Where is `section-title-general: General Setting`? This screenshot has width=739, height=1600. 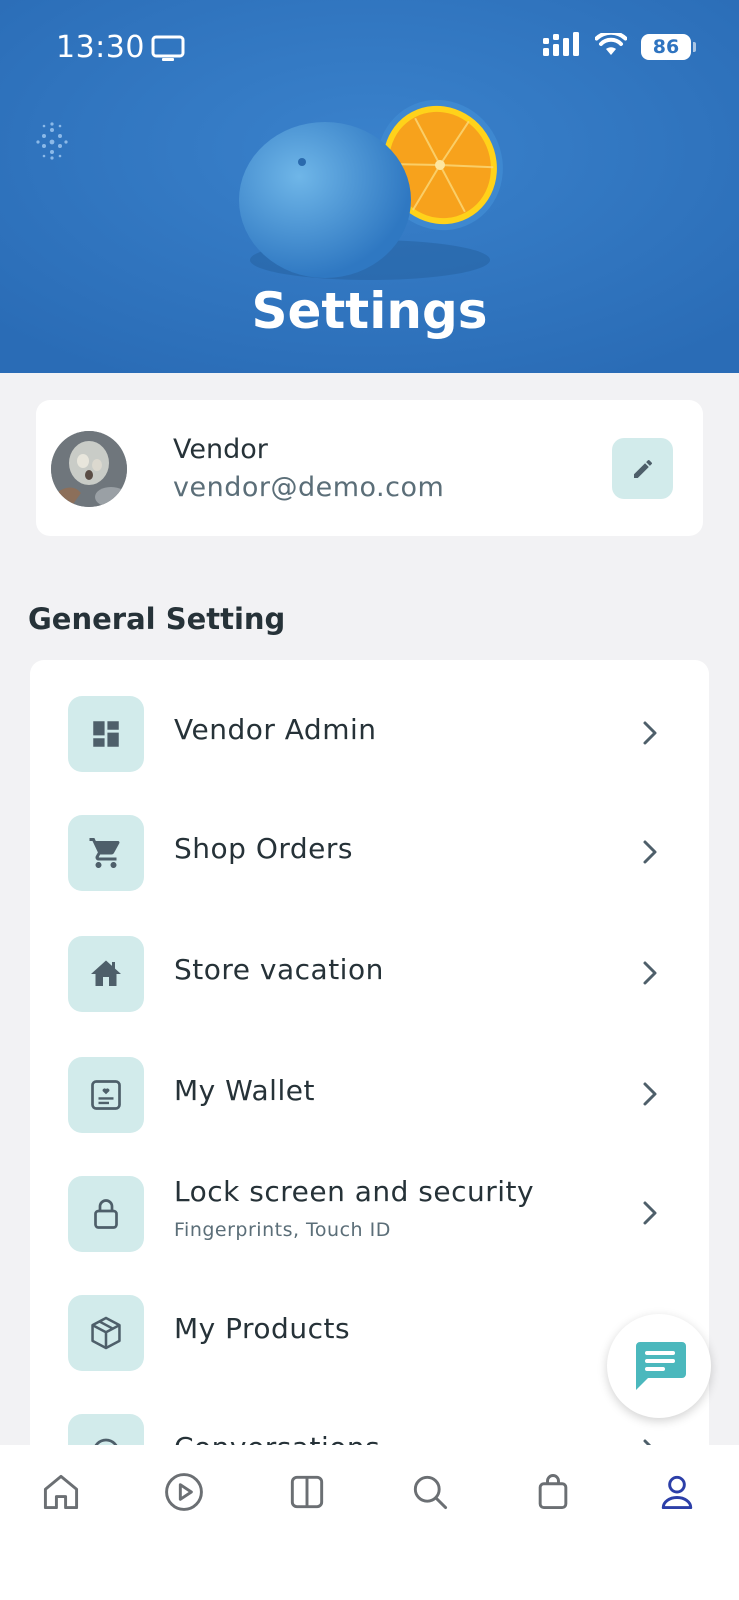 section-title-general: General Setting is located at coordinates (157, 619).